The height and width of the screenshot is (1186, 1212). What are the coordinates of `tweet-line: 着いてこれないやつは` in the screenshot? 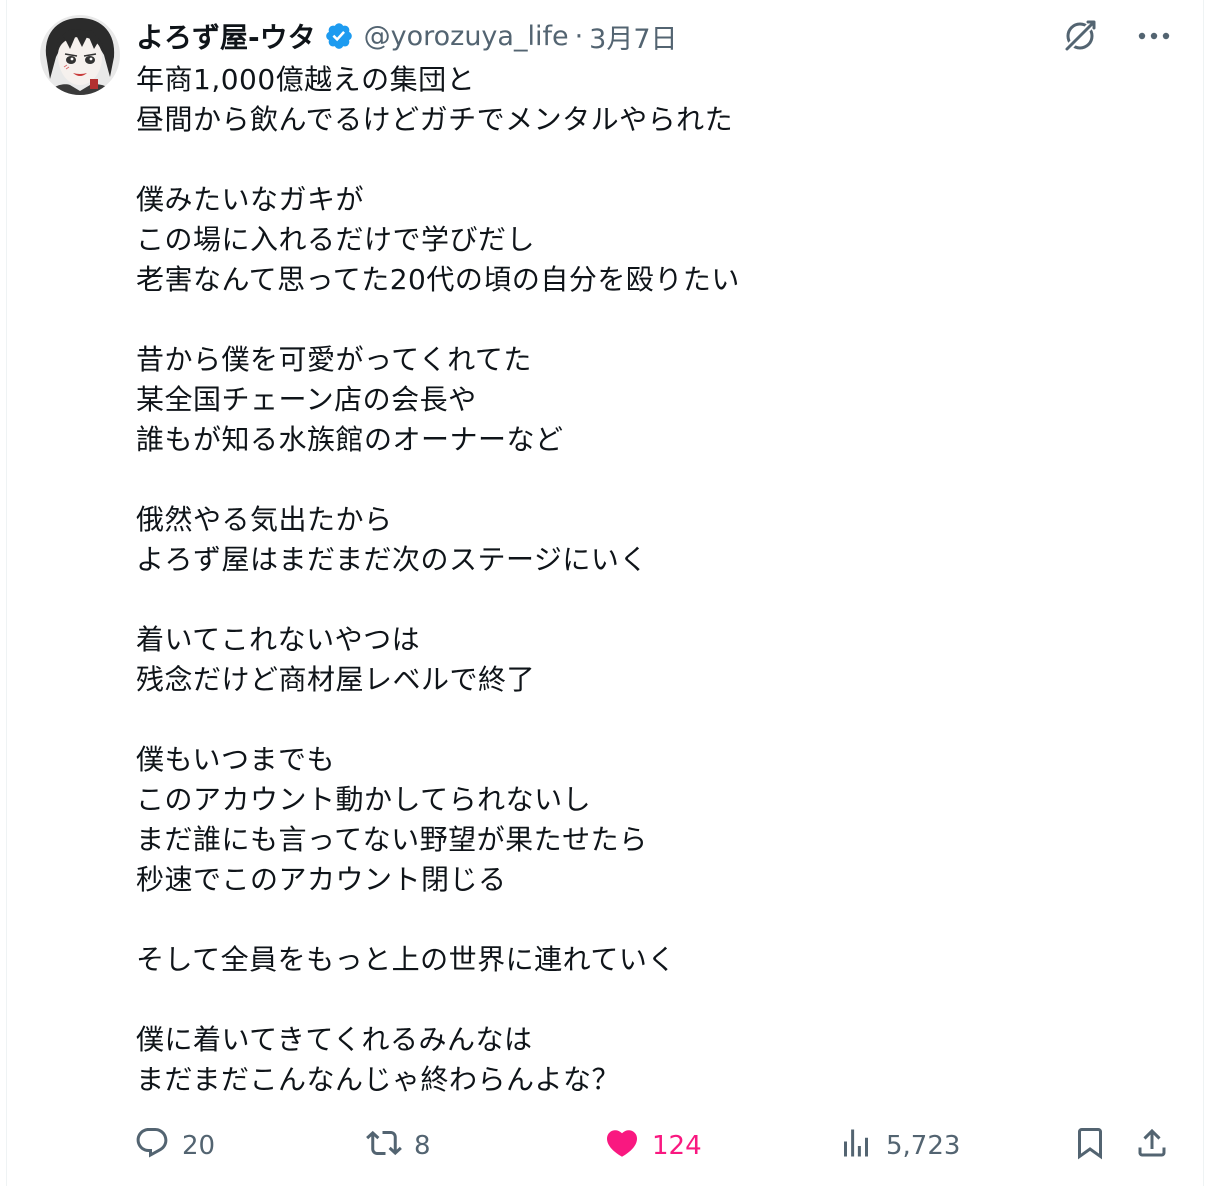 It's located at (278, 639).